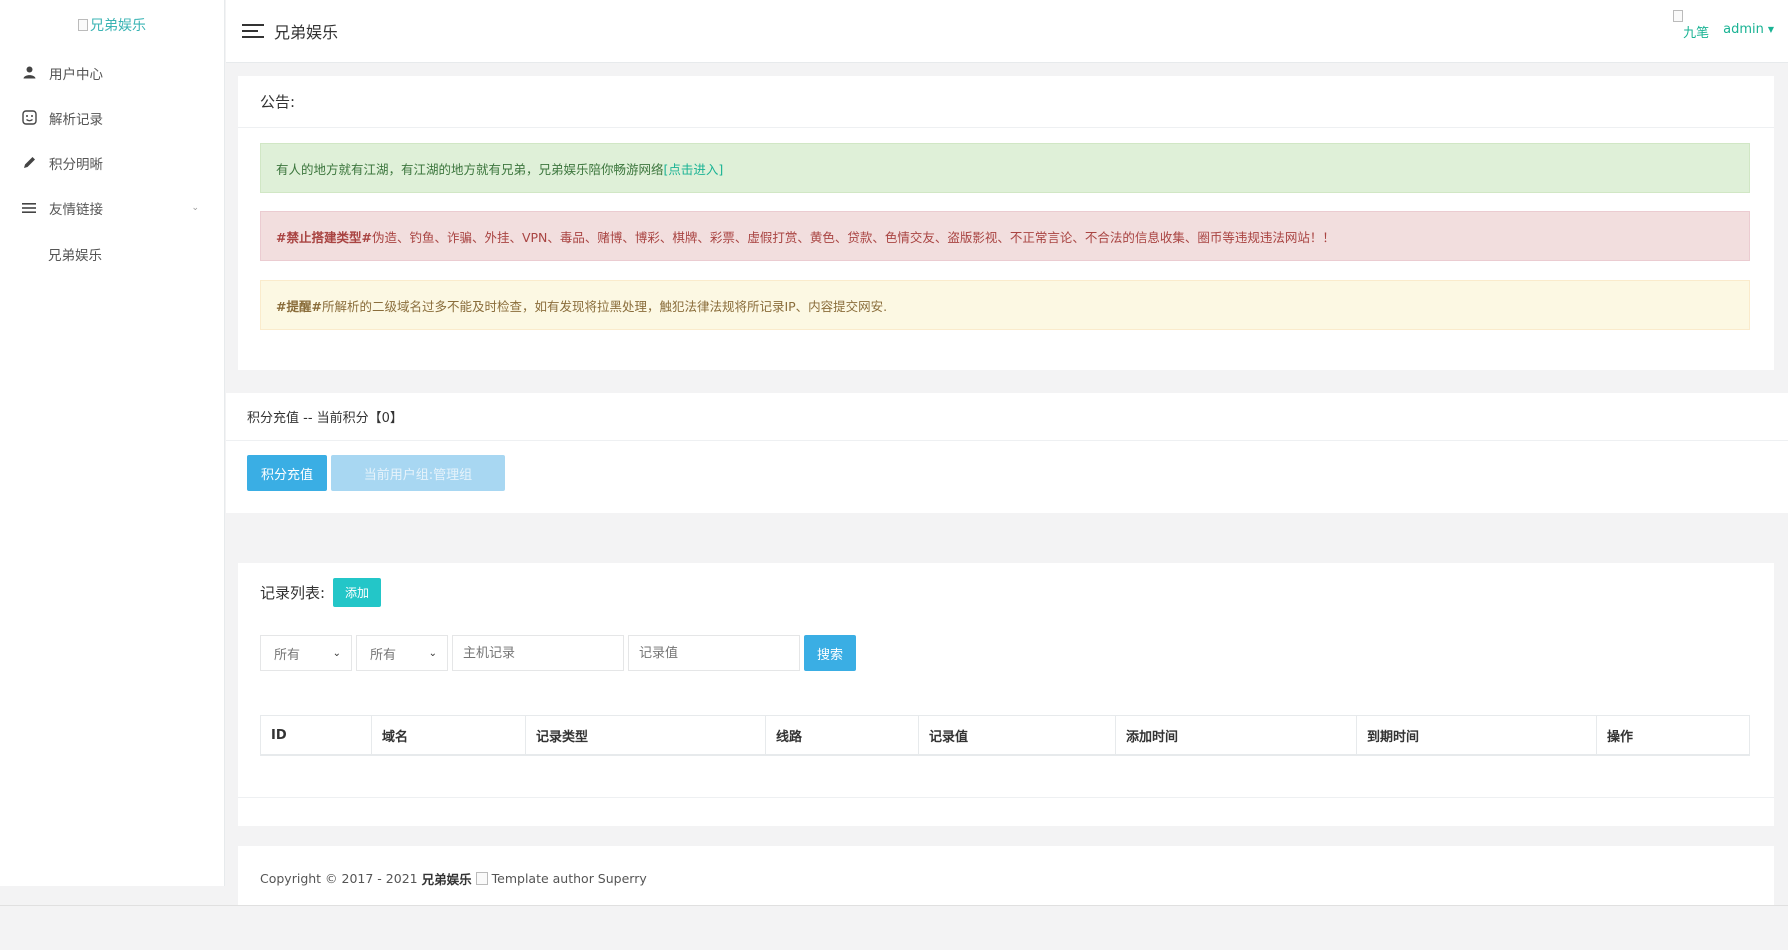 The height and width of the screenshot is (950, 1788). What do you see at coordinates (29, 208) in the screenshot?
I see `list-icon` at bounding box center [29, 208].